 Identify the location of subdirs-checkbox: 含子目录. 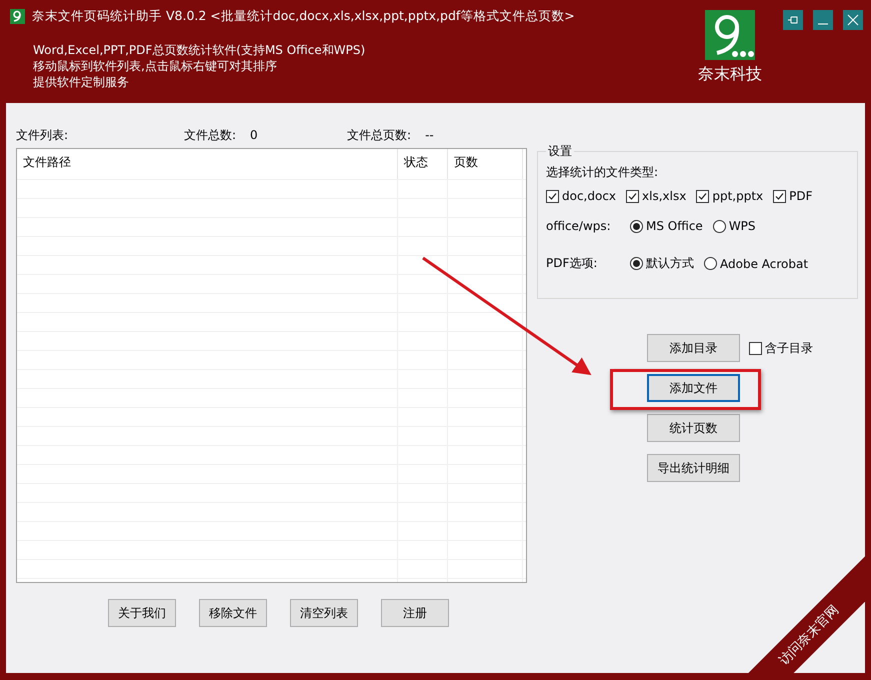
(781, 348).